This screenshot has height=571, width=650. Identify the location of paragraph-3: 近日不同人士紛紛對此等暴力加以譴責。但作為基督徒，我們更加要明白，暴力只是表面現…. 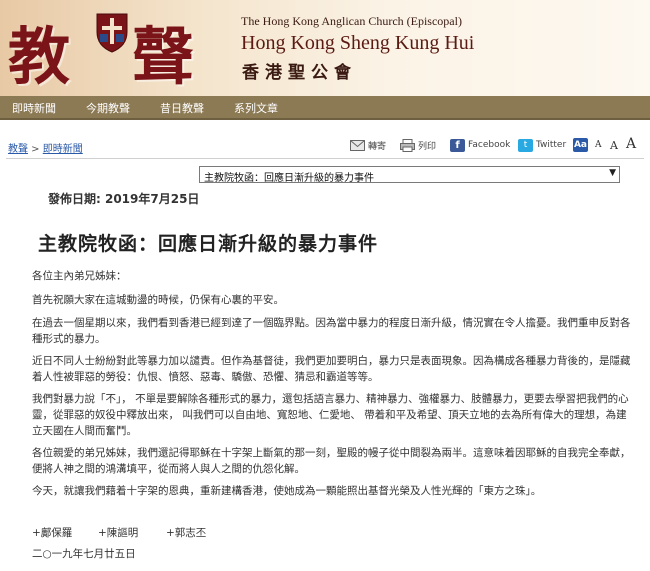
(331, 369).